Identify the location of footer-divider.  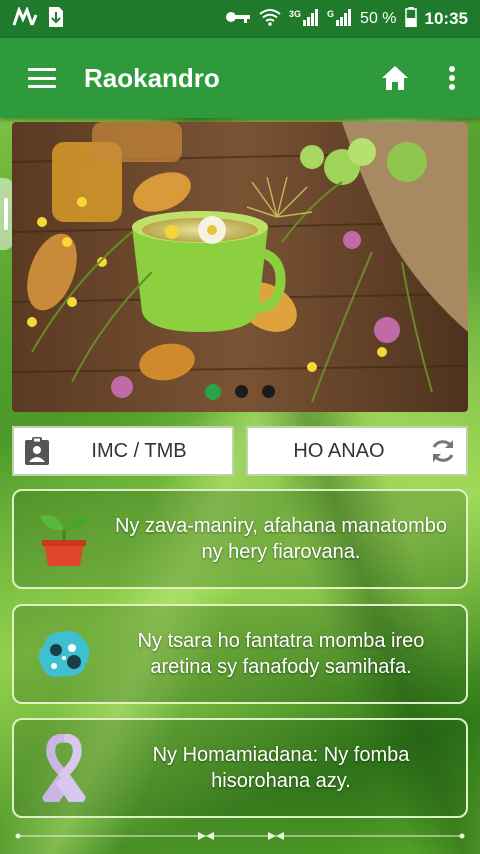
(240, 838).